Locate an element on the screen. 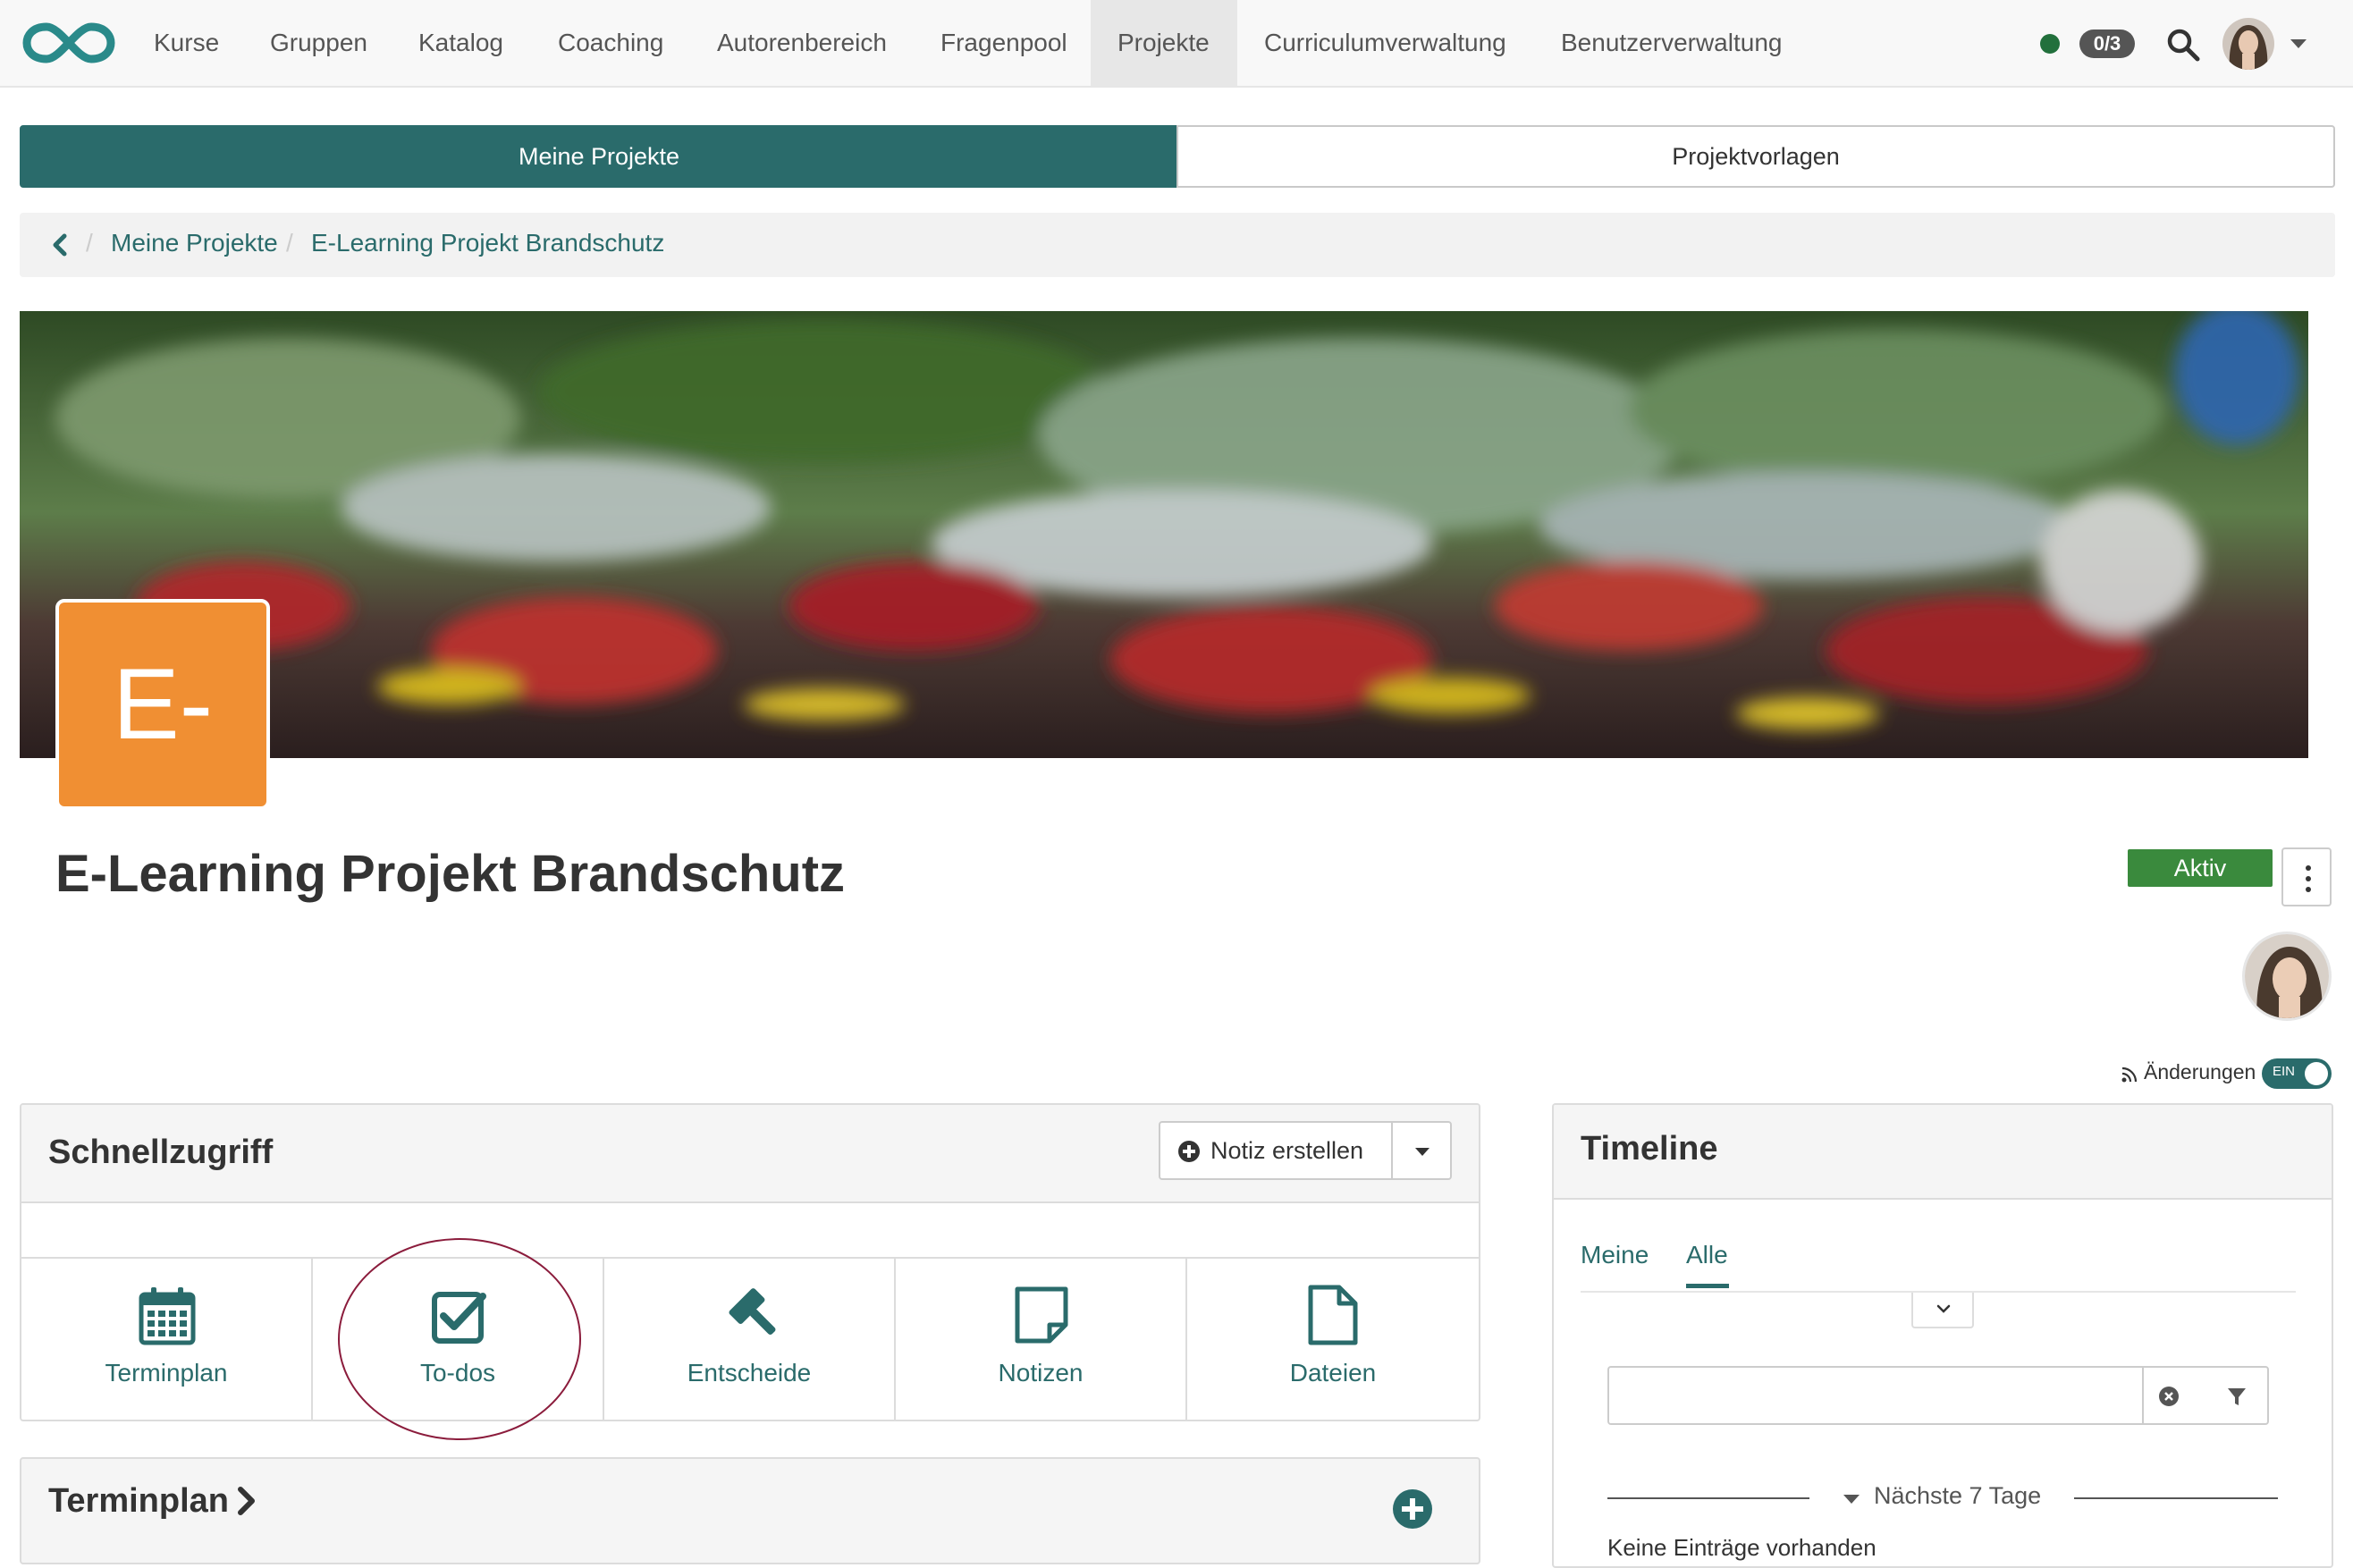 This screenshot has width=2353, height=1568. active-tab-indicator is located at coordinates (1707, 1286).